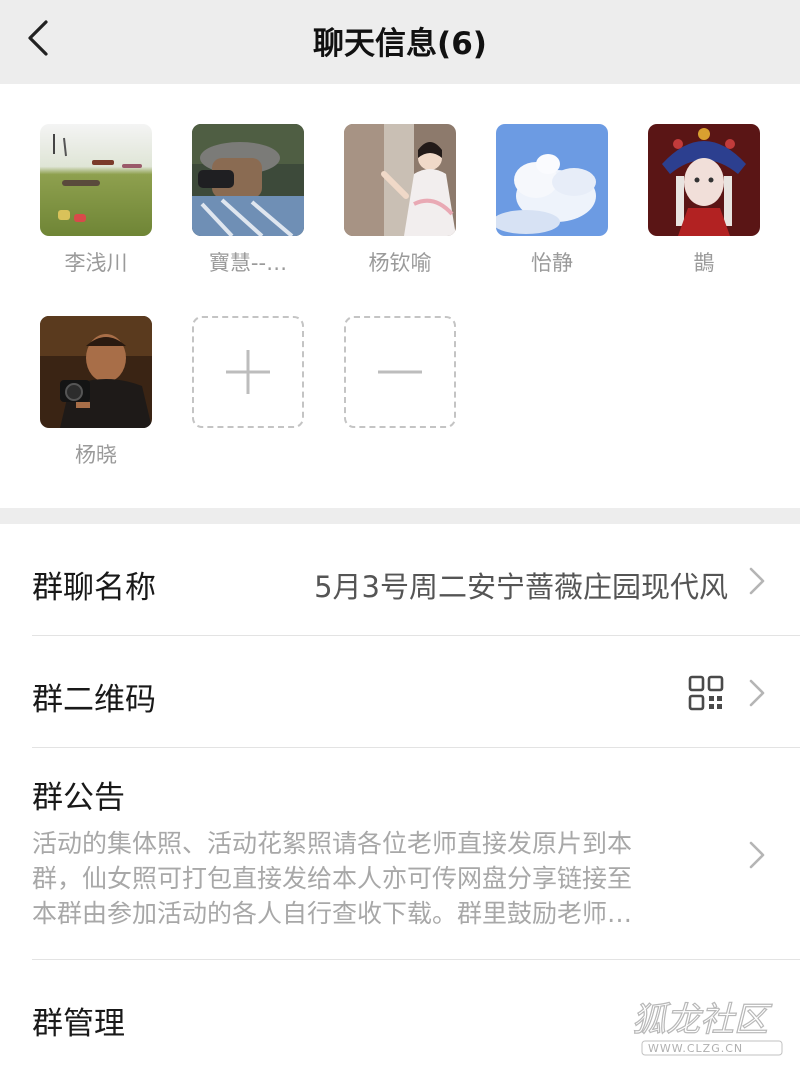 This screenshot has width=800, height=1069. I want to click on qr-code-label: 群二维码, so click(94, 700).